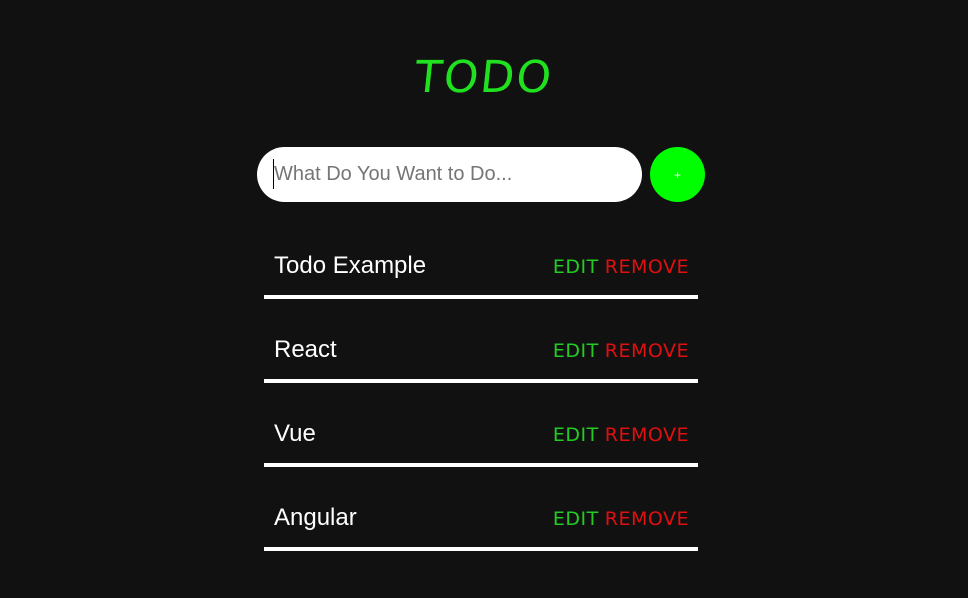  I want to click on todo-item-text: Todo Example, so click(350, 265).